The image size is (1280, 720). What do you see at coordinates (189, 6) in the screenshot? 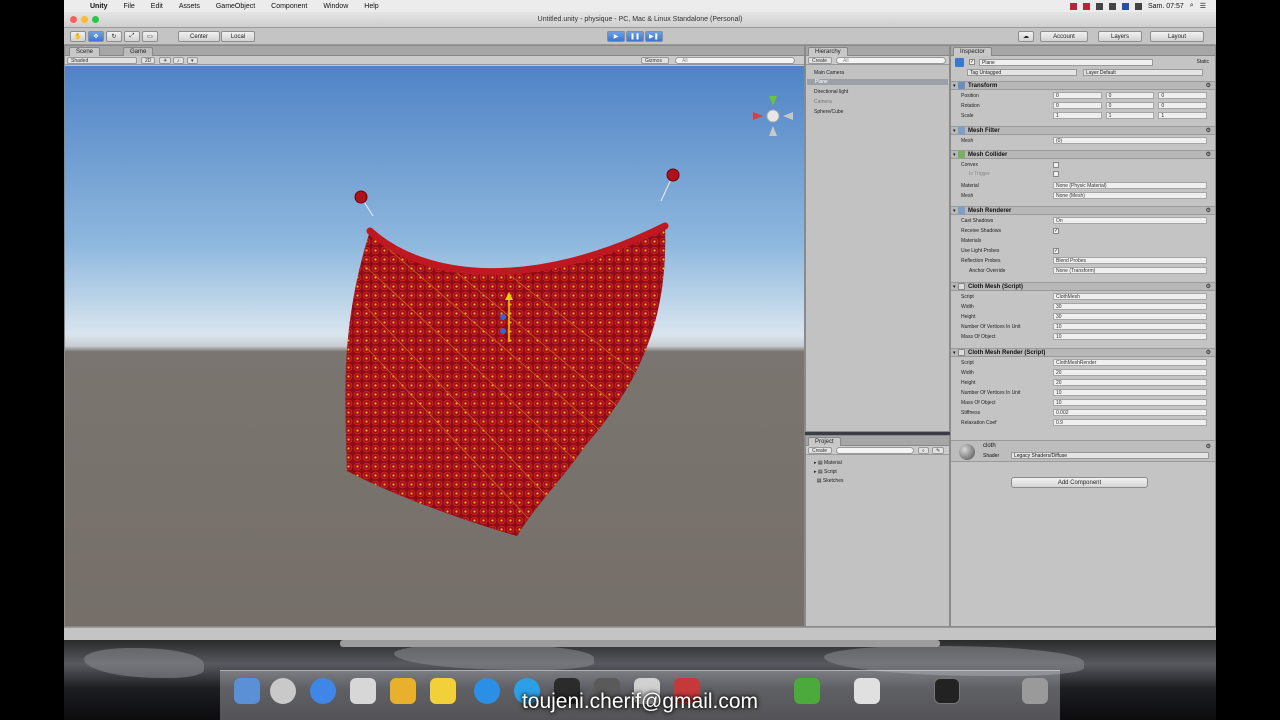
I see `menu-assets: Assets` at bounding box center [189, 6].